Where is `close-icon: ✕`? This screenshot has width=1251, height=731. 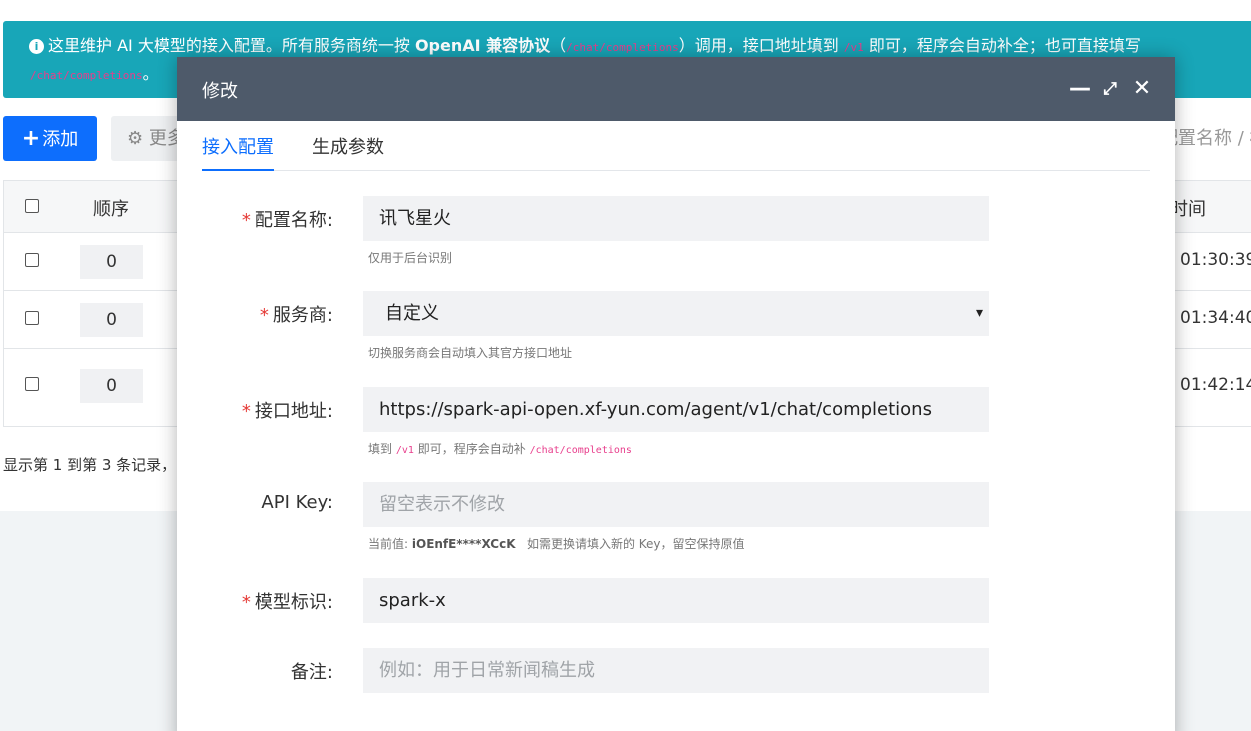 close-icon: ✕ is located at coordinates (1142, 89).